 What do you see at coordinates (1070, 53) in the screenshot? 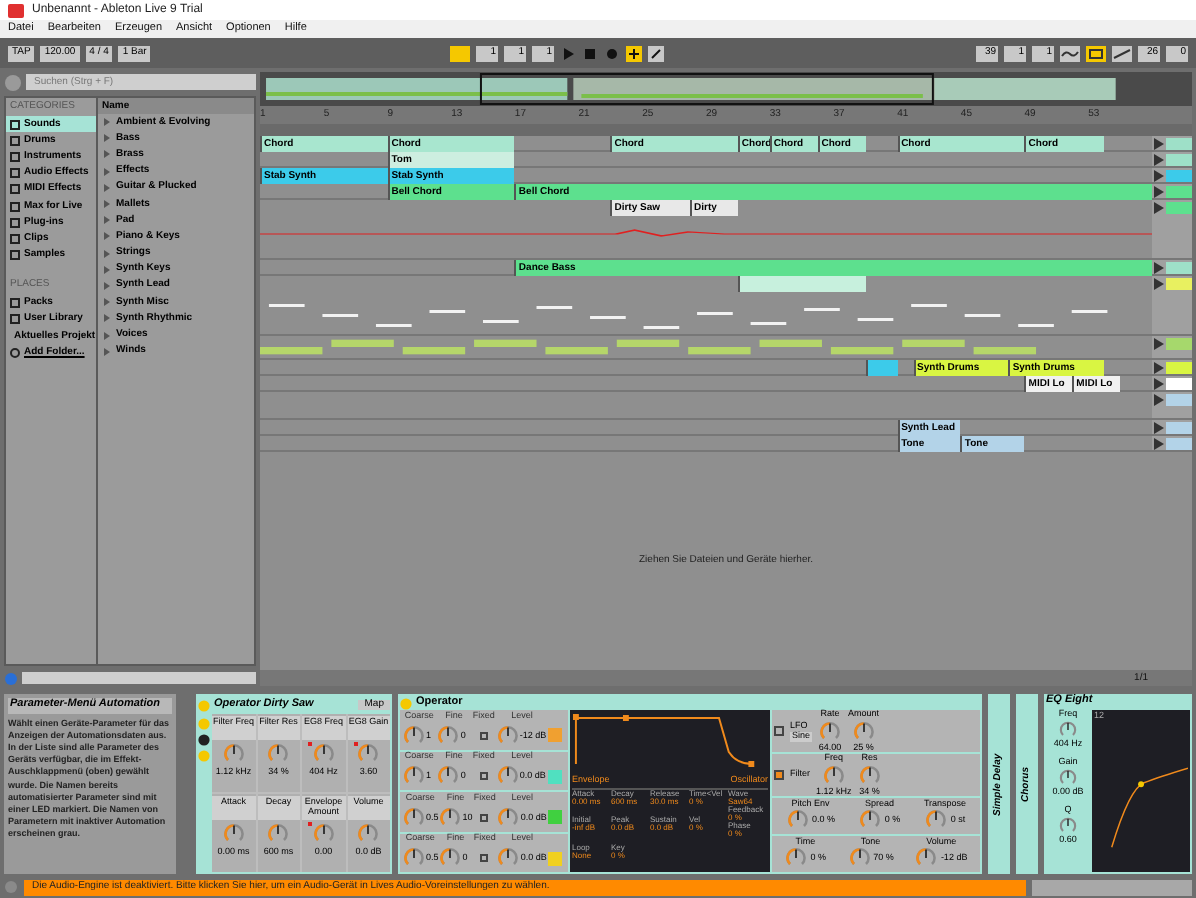
I see `punch-in-icon` at bounding box center [1070, 53].